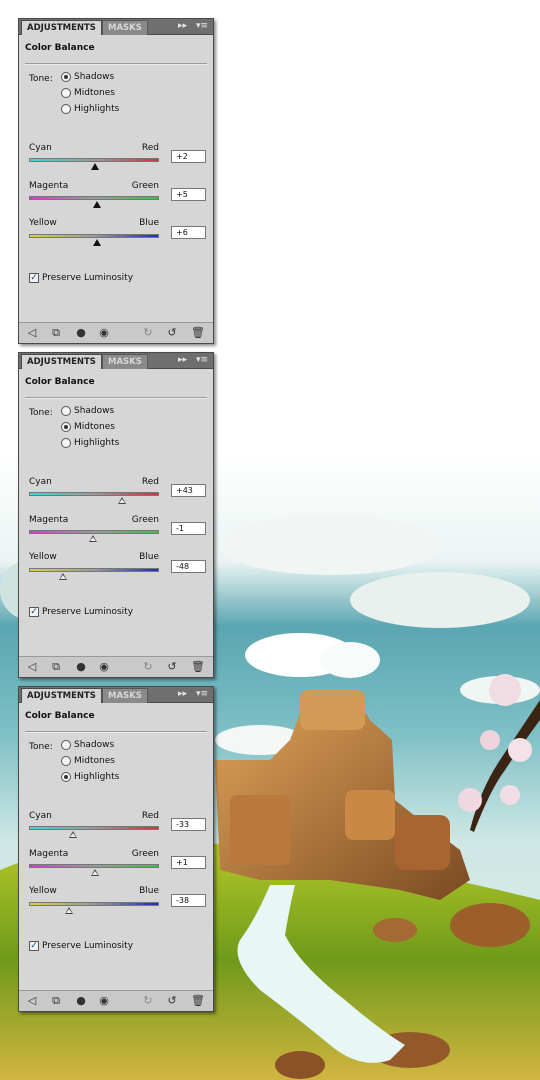 The image size is (540, 1080). Describe the element at coordinates (60, 48) in the screenshot. I see `panel-title: Color Balance` at that location.